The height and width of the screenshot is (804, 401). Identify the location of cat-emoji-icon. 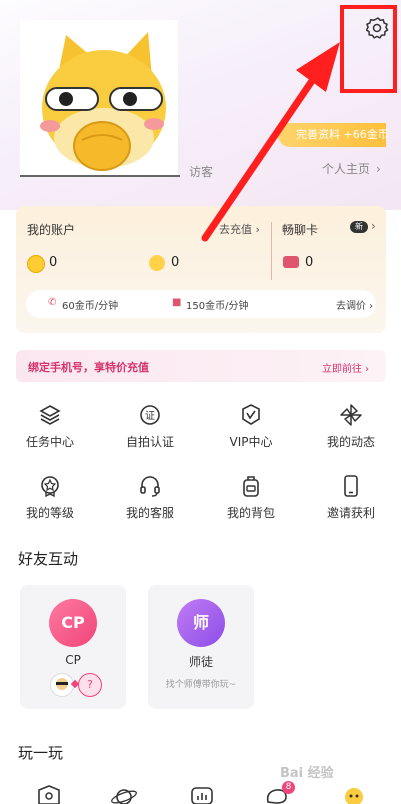
(103, 101).